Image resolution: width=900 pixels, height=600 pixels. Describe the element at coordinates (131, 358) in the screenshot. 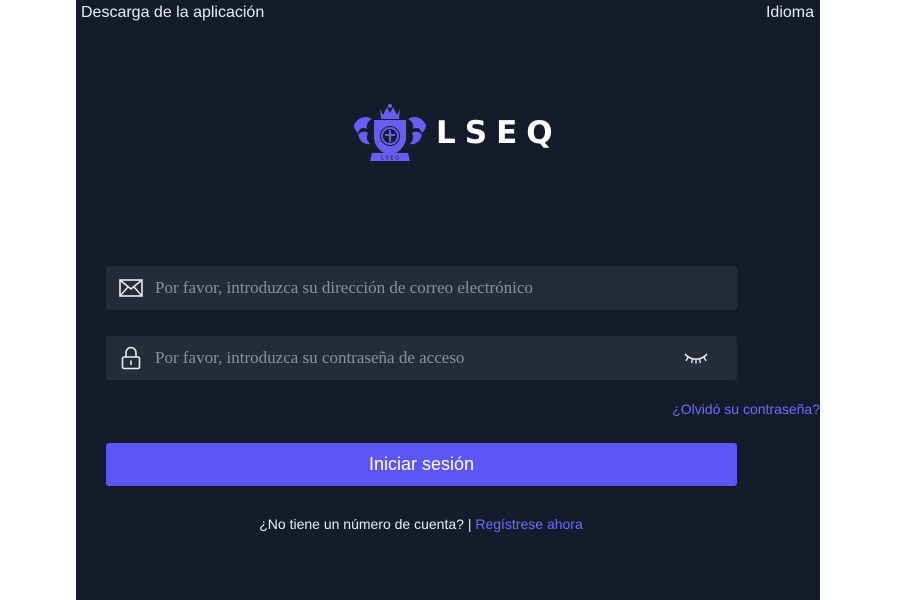

I see `lock-icon` at that location.